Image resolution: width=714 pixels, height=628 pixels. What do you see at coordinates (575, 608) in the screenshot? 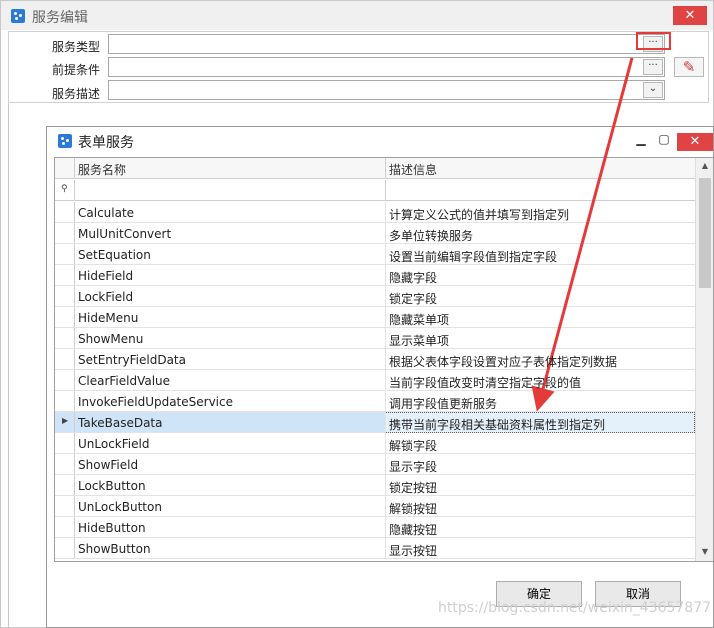
I see `watermark-text: https://blog.csdn.net/weixin_43657877` at bounding box center [575, 608].